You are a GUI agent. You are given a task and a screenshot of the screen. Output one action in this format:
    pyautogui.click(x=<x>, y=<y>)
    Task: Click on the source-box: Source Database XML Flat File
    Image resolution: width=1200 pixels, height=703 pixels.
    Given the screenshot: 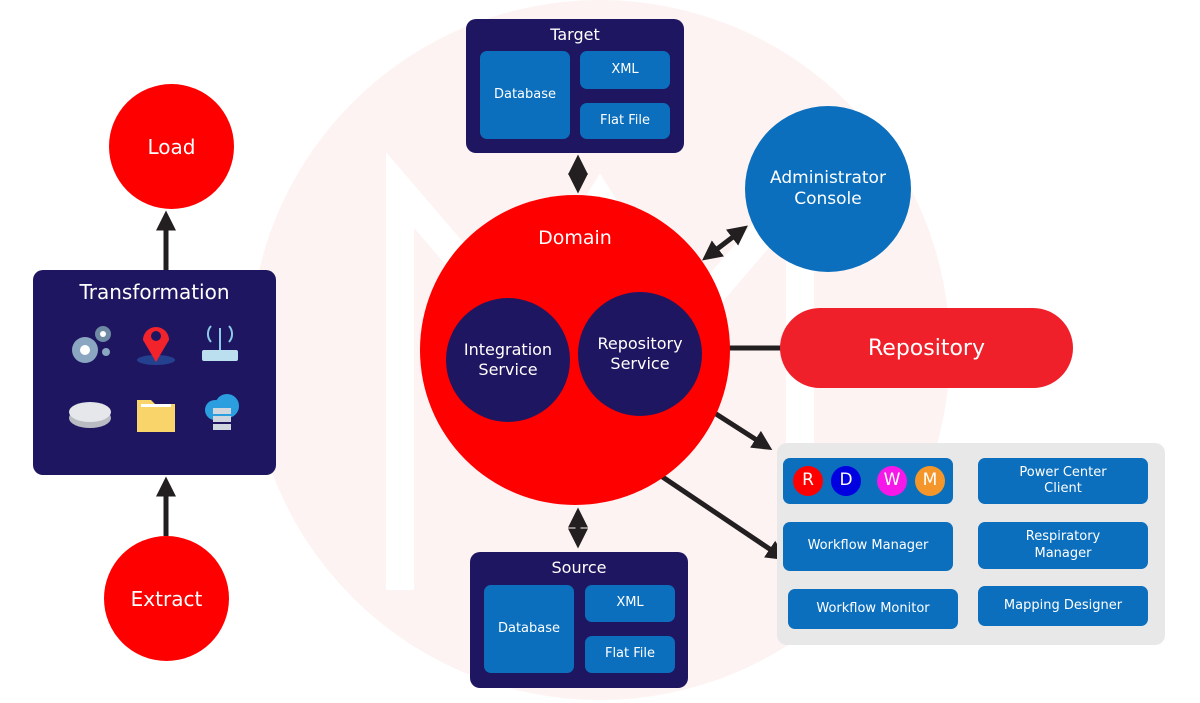 What is the action you would take?
    pyautogui.click(x=579, y=620)
    